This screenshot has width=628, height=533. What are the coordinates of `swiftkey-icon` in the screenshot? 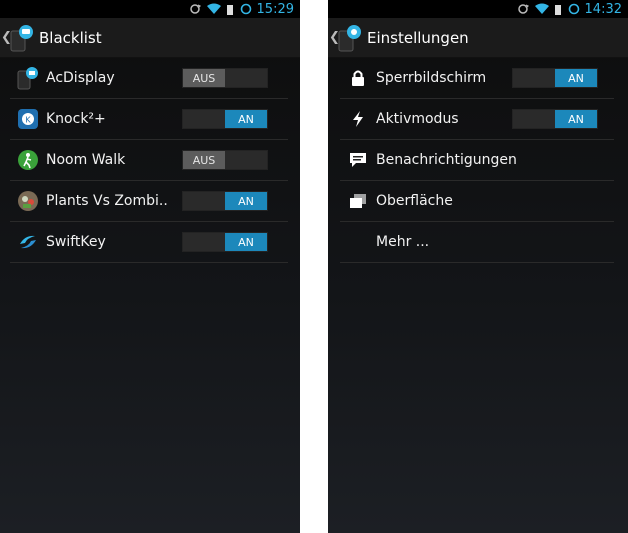 It's located at (28, 242).